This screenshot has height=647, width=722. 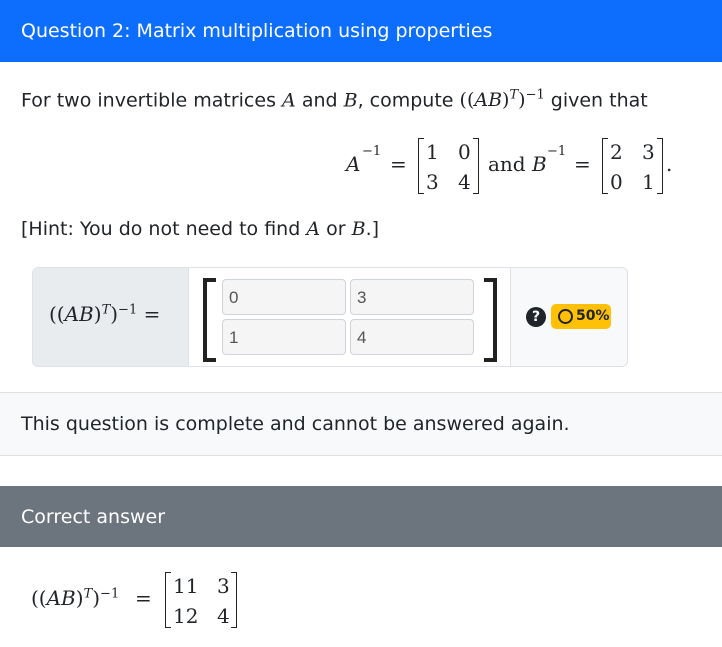 What do you see at coordinates (582, 164) in the screenshot?
I see `eq-equals-b: =` at bounding box center [582, 164].